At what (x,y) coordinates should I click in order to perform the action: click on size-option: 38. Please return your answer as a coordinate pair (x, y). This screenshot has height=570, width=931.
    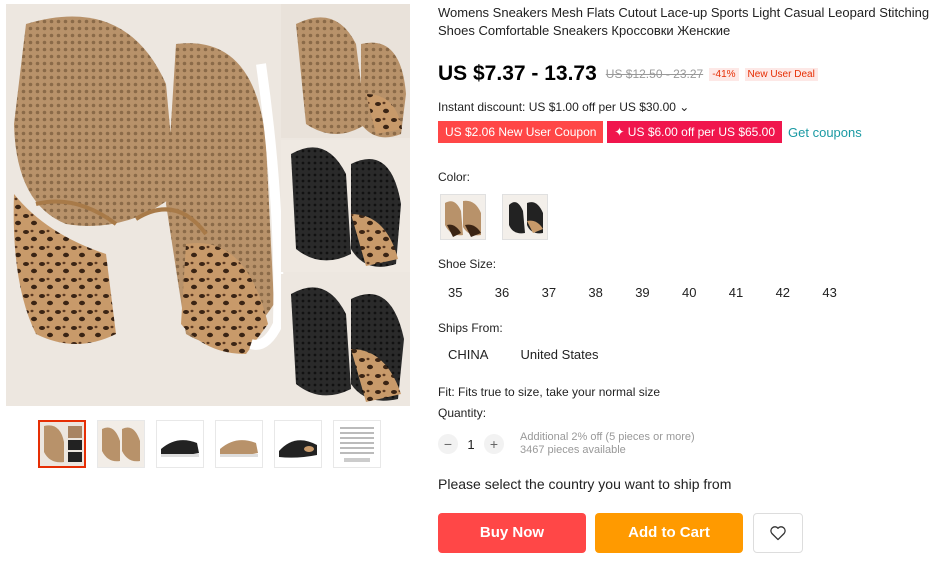
    Looking at the image, I should click on (605, 293).